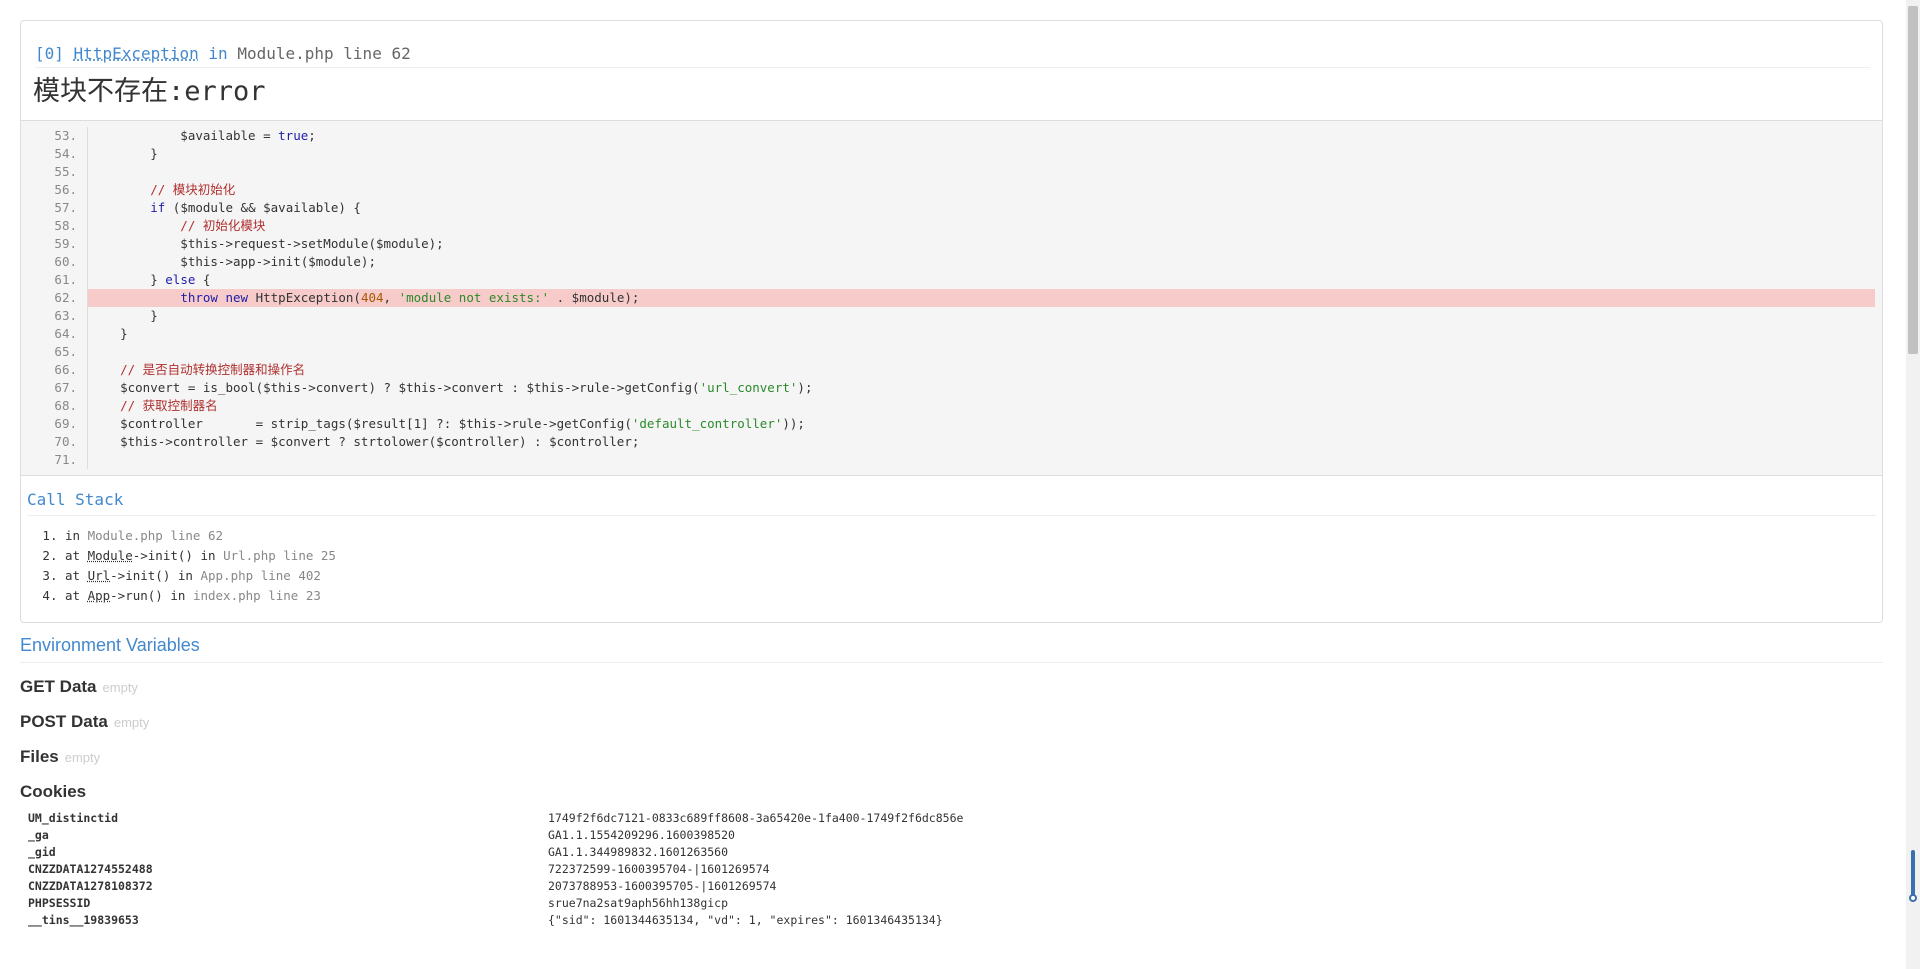 This screenshot has width=1920, height=969. Describe the element at coordinates (65, 243) in the screenshot. I see `line-number: 59.` at that location.